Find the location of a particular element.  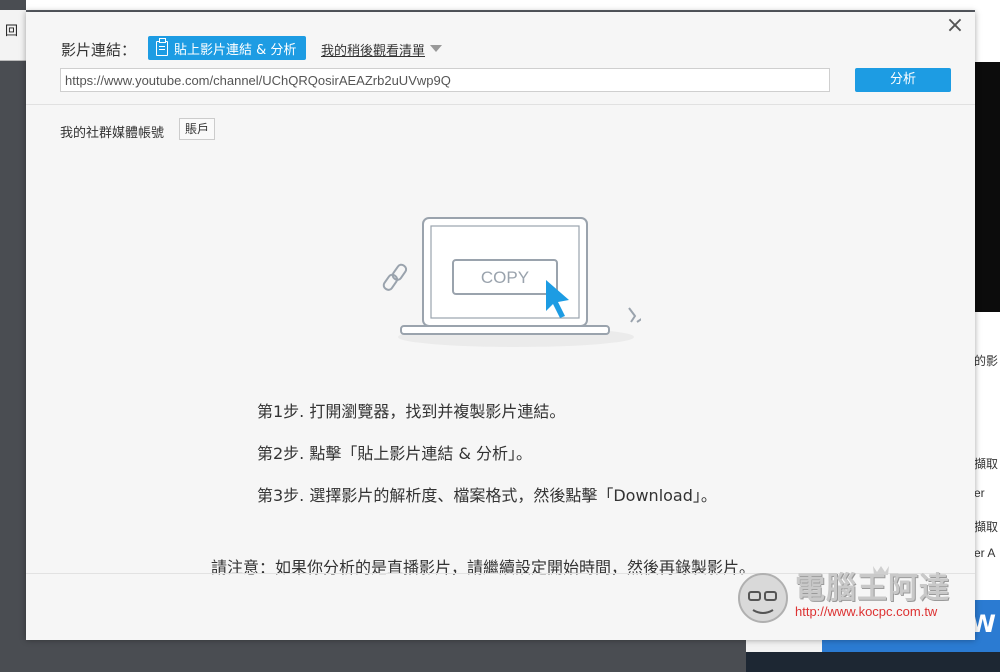

url-input is located at coordinates (445, 80).